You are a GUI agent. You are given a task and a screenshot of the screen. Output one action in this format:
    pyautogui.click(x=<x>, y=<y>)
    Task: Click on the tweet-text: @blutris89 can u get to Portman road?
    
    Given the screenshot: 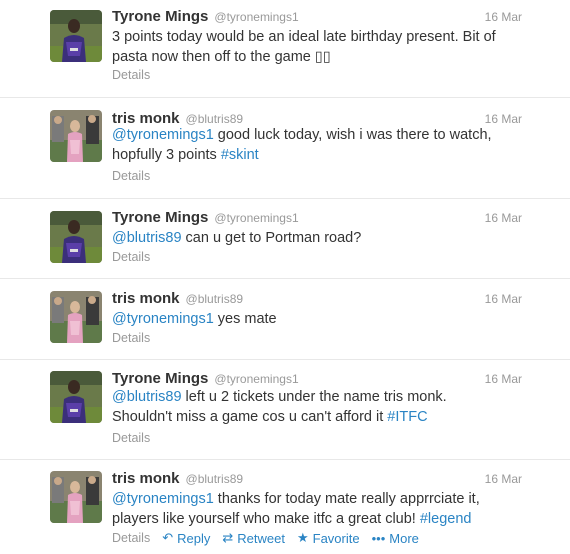 What is the action you would take?
    pyautogui.click(x=322, y=238)
    